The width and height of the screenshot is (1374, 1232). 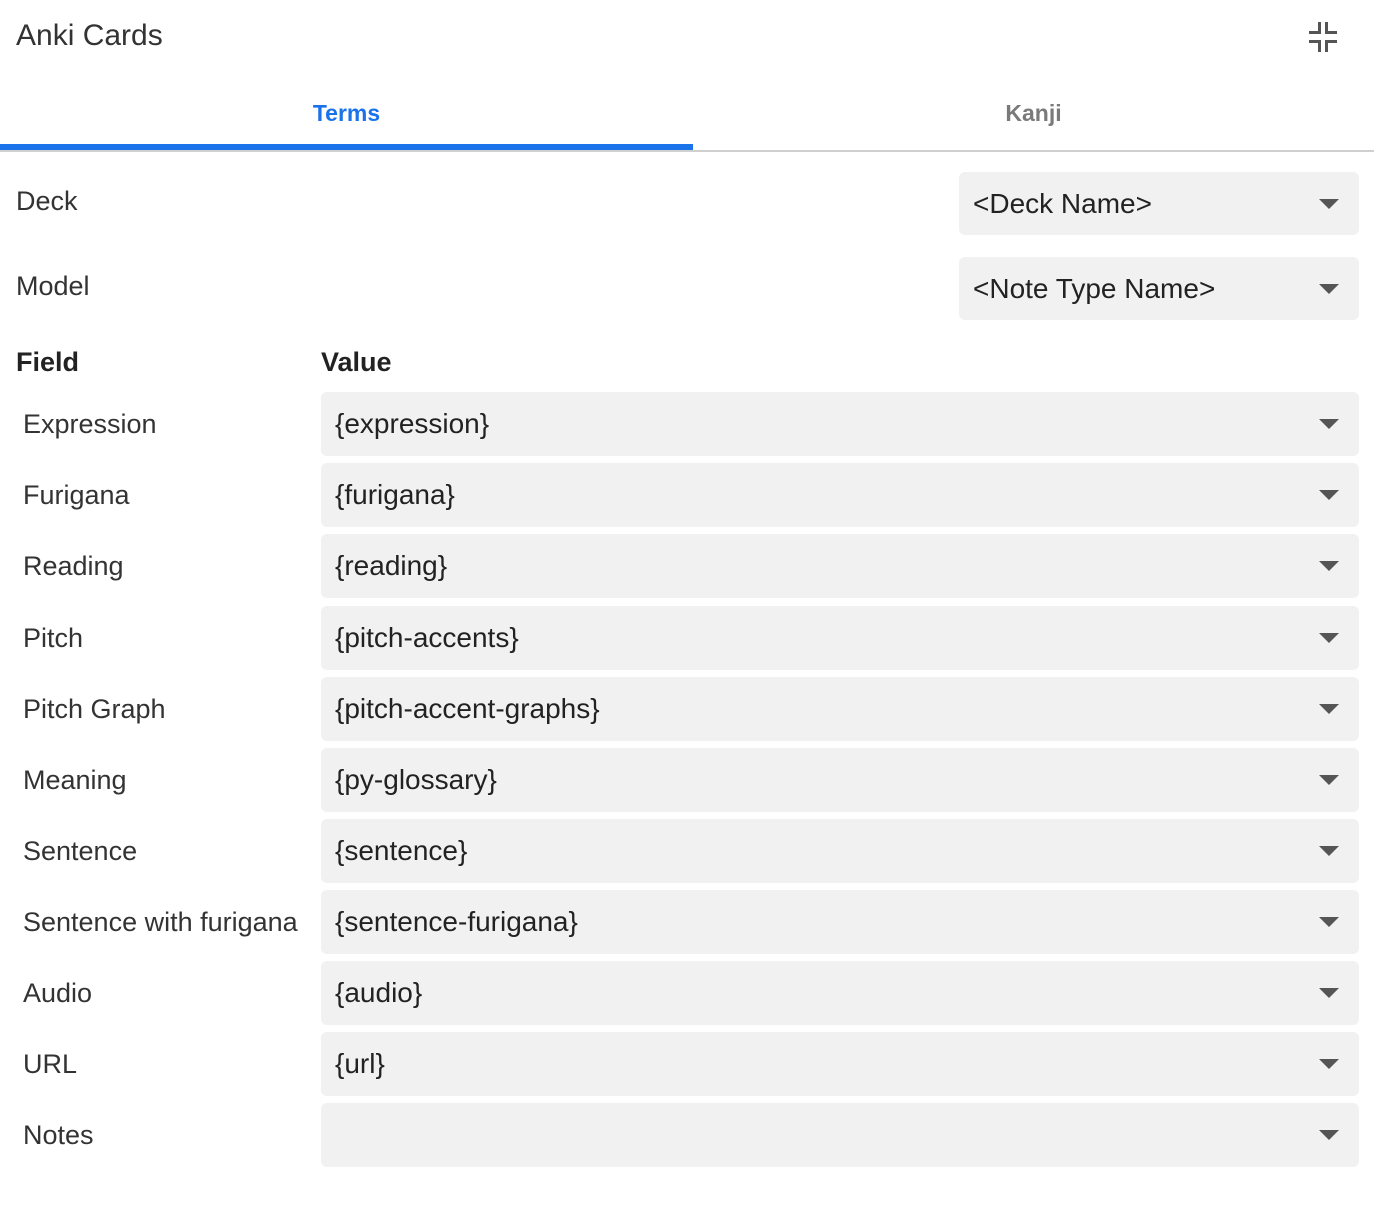 What do you see at coordinates (50, 1063) in the screenshot?
I see `field-name: URL` at bounding box center [50, 1063].